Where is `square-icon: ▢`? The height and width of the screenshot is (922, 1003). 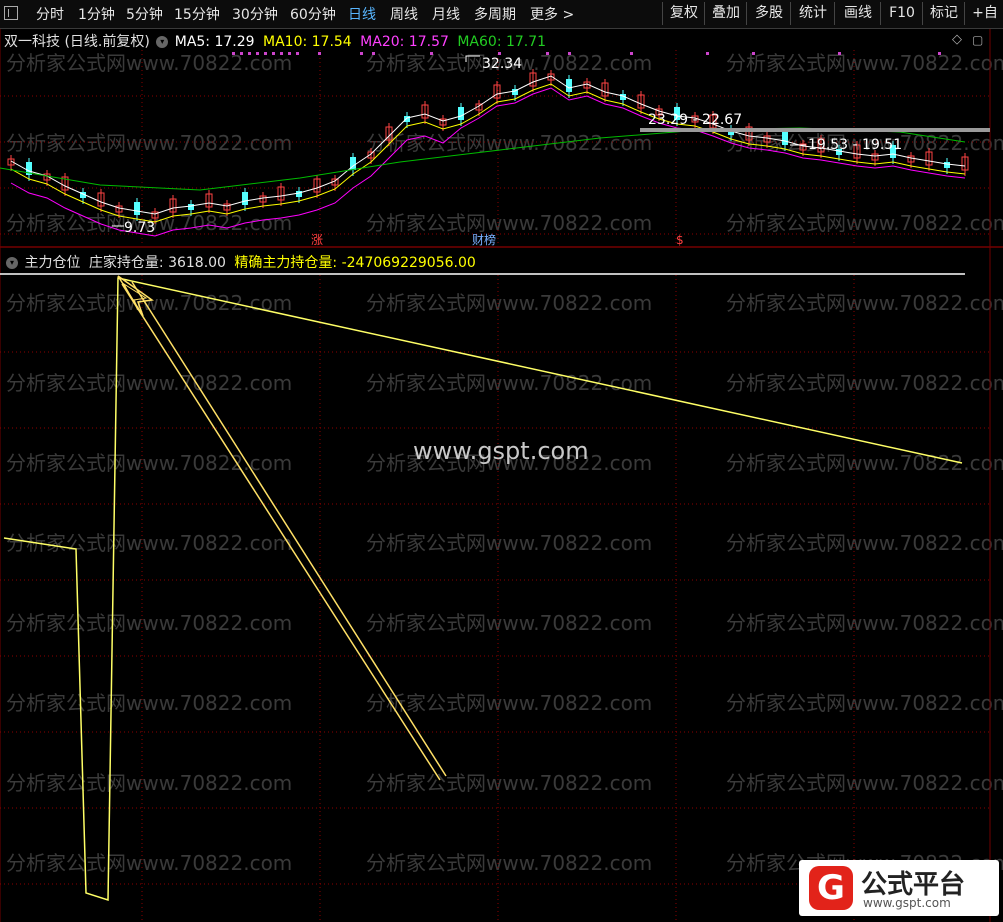 square-icon: ▢ is located at coordinates (977, 40).